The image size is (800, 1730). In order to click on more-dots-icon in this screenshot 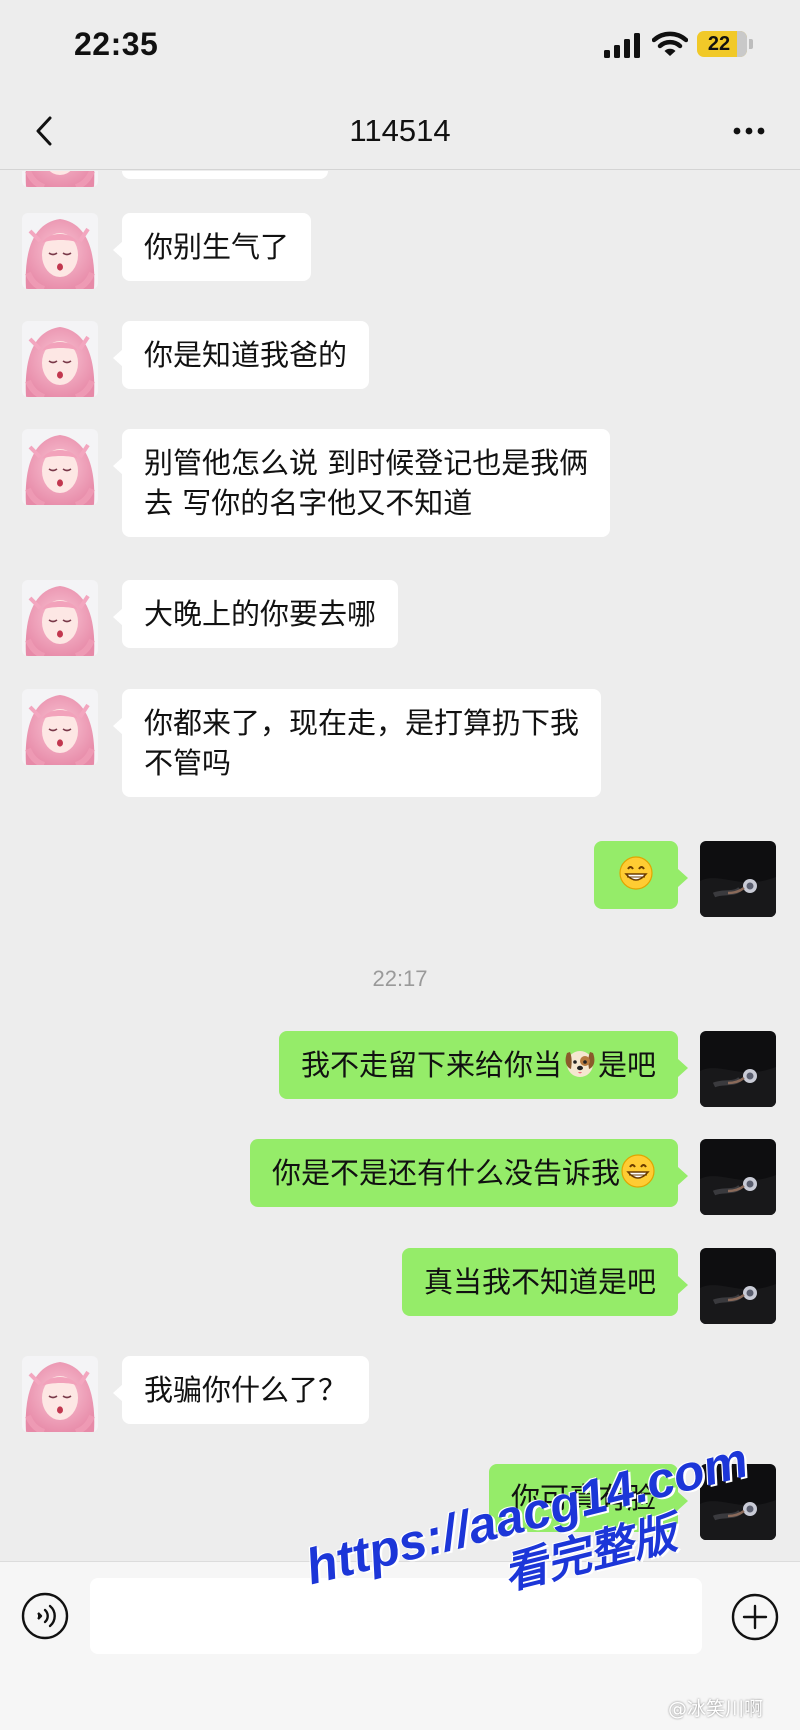, I will do `click(749, 131)`.